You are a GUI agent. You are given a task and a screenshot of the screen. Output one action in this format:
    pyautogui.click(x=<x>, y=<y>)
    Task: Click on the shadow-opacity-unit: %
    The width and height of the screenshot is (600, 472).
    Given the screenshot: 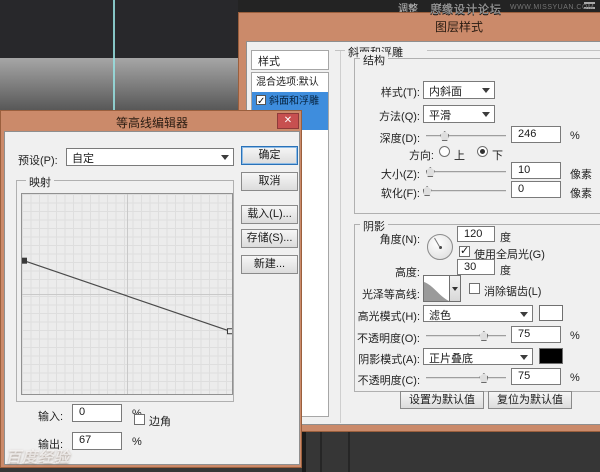 What is the action you would take?
    pyautogui.click(x=575, y=378)
    